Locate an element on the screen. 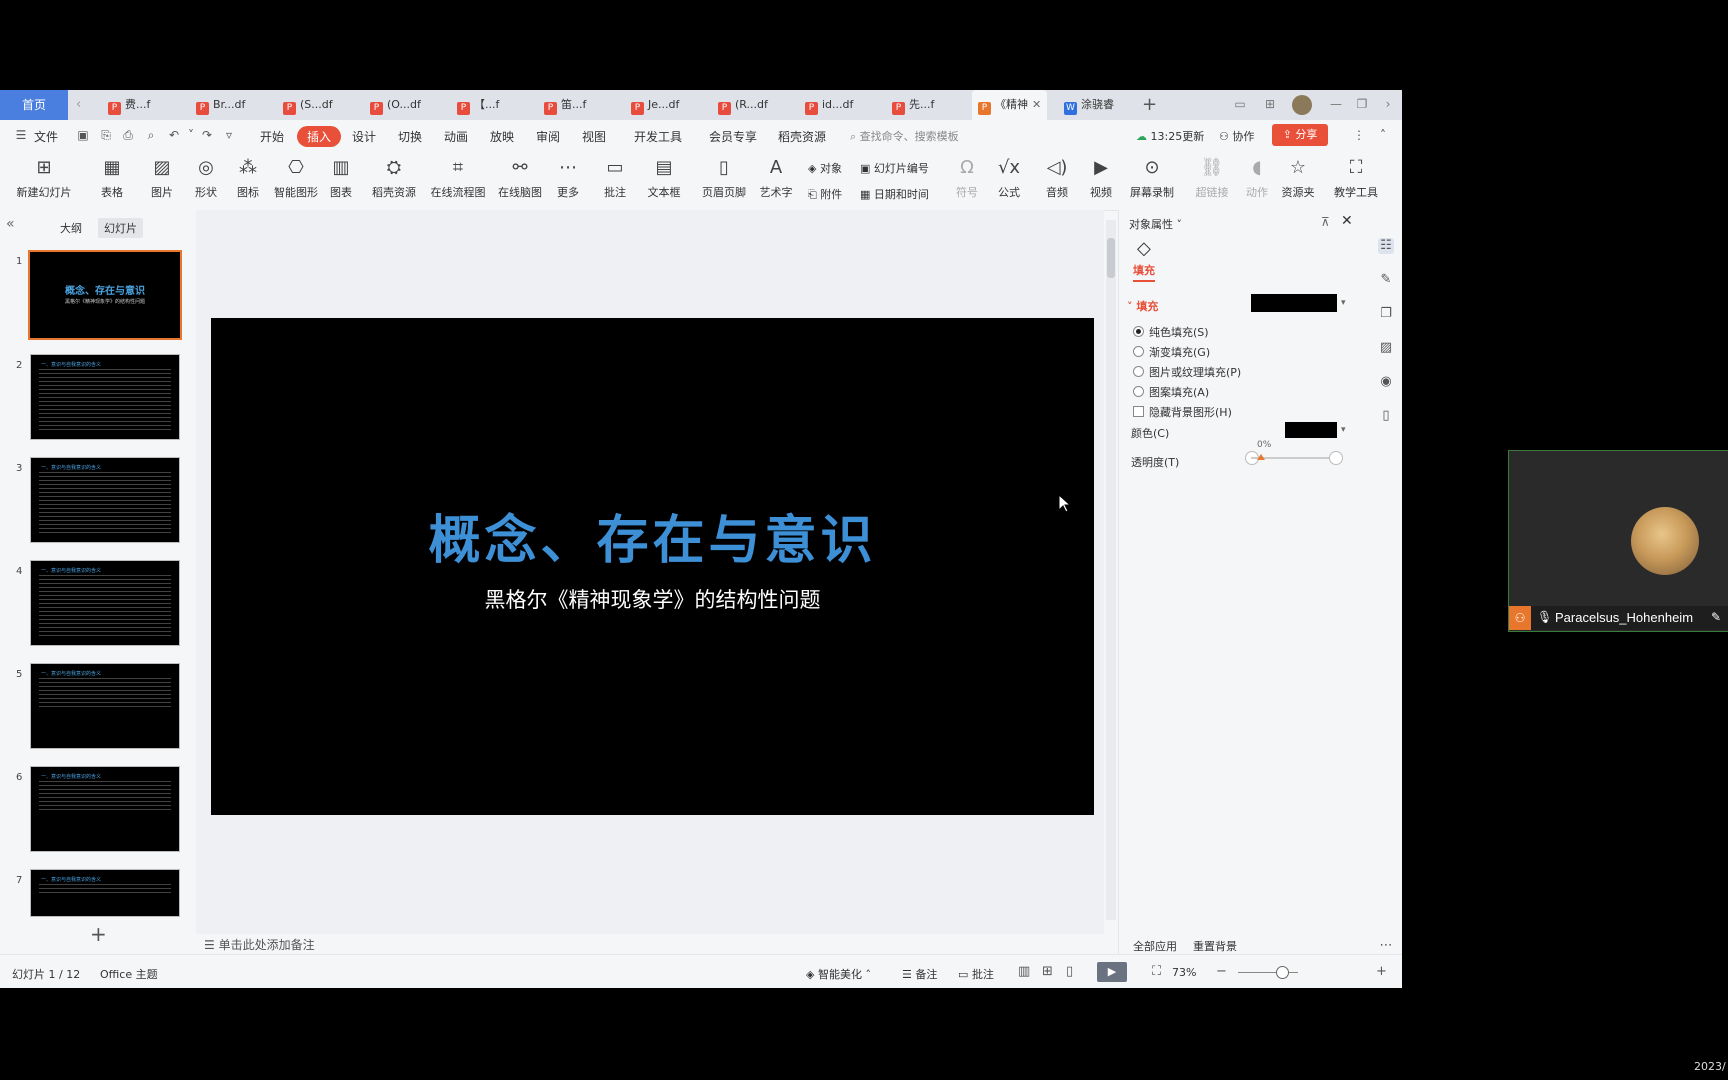  print-icon: ⎙ is located at coordinates (128, 135).